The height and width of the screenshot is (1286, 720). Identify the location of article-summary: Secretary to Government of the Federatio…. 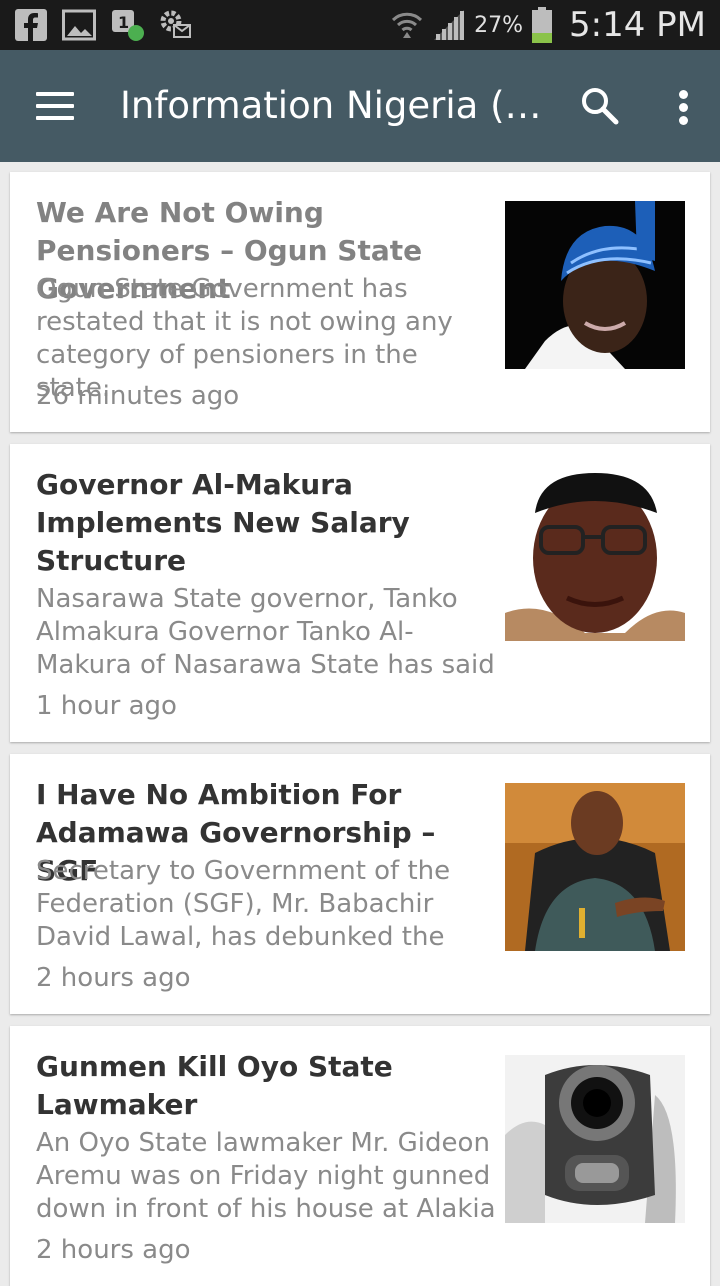
(243, 904).